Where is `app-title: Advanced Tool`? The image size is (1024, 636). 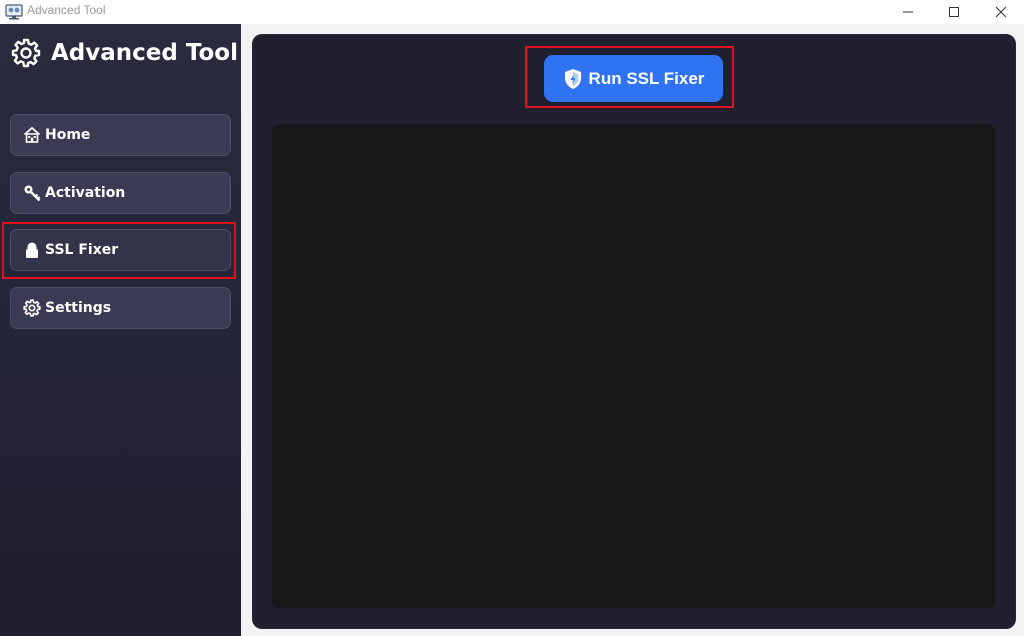 app-title: Advanced Tool is located at coordinates (144, 53).